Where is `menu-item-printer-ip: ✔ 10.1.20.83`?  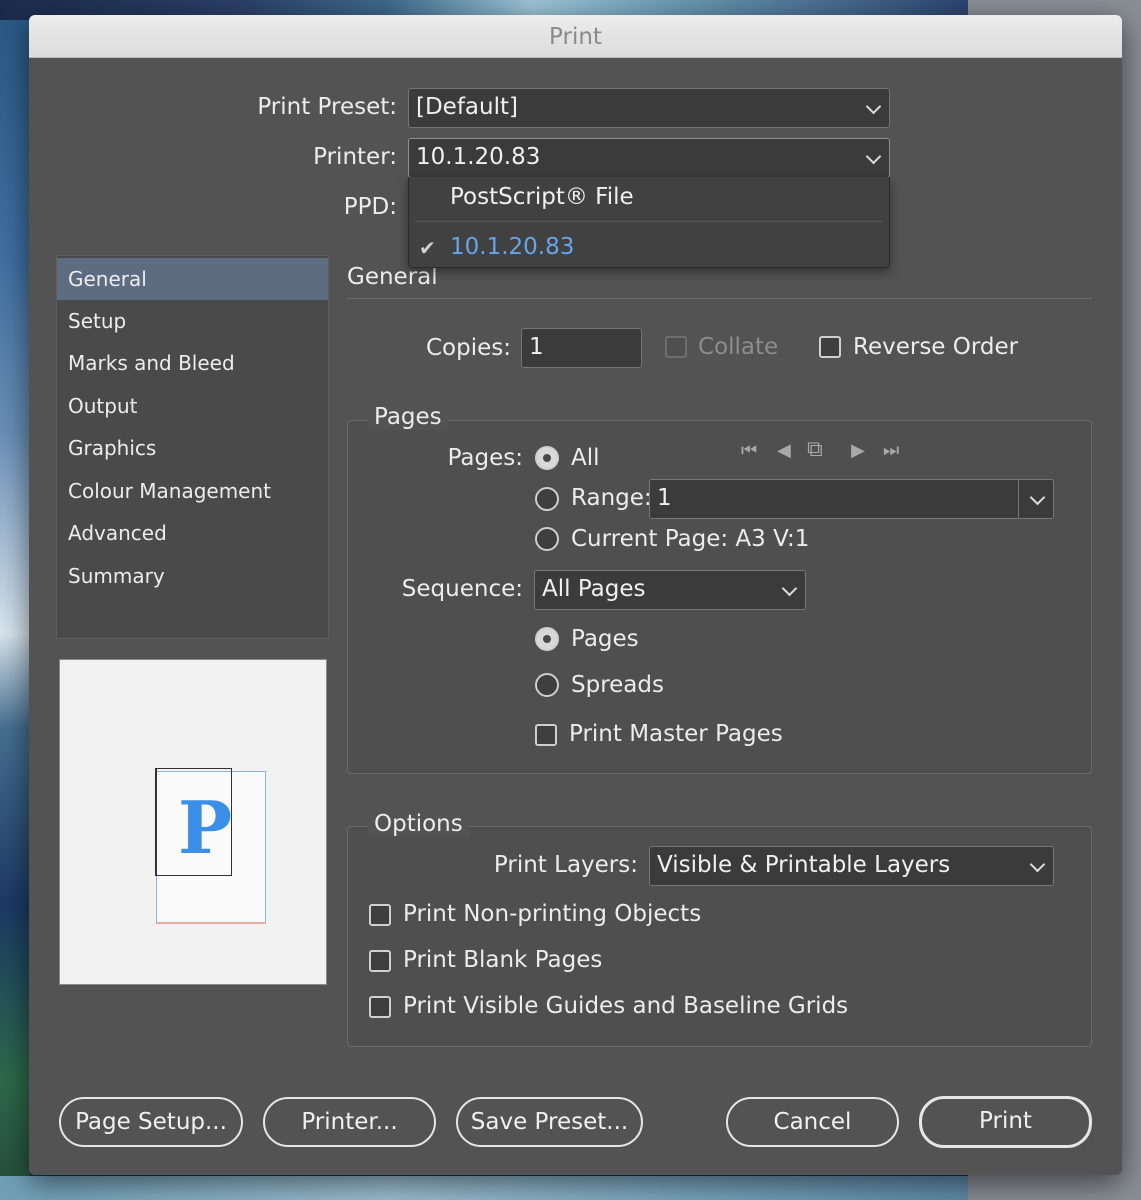
menu-item-printer-ip: ✔ 10.1.20.83 is located at coordinates (649, 247).